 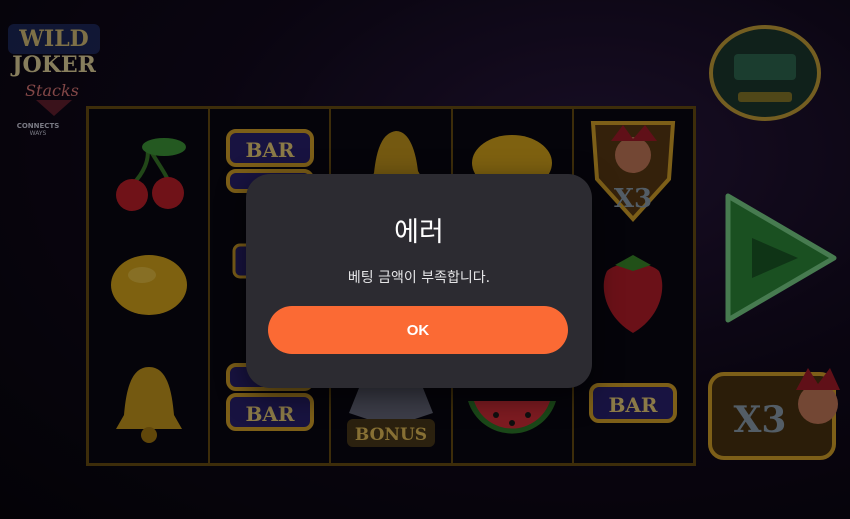 I want to click on ok-button: OK, so click(x=418, y=330).